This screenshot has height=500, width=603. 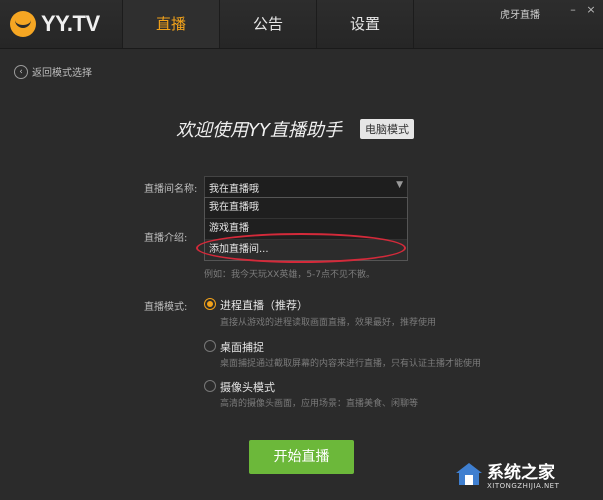 What do you see at coordinates (306, 187) in the screenshot?
I see `room-name-select: 我在直播哦 ▼` at bounding box center [306, 187].